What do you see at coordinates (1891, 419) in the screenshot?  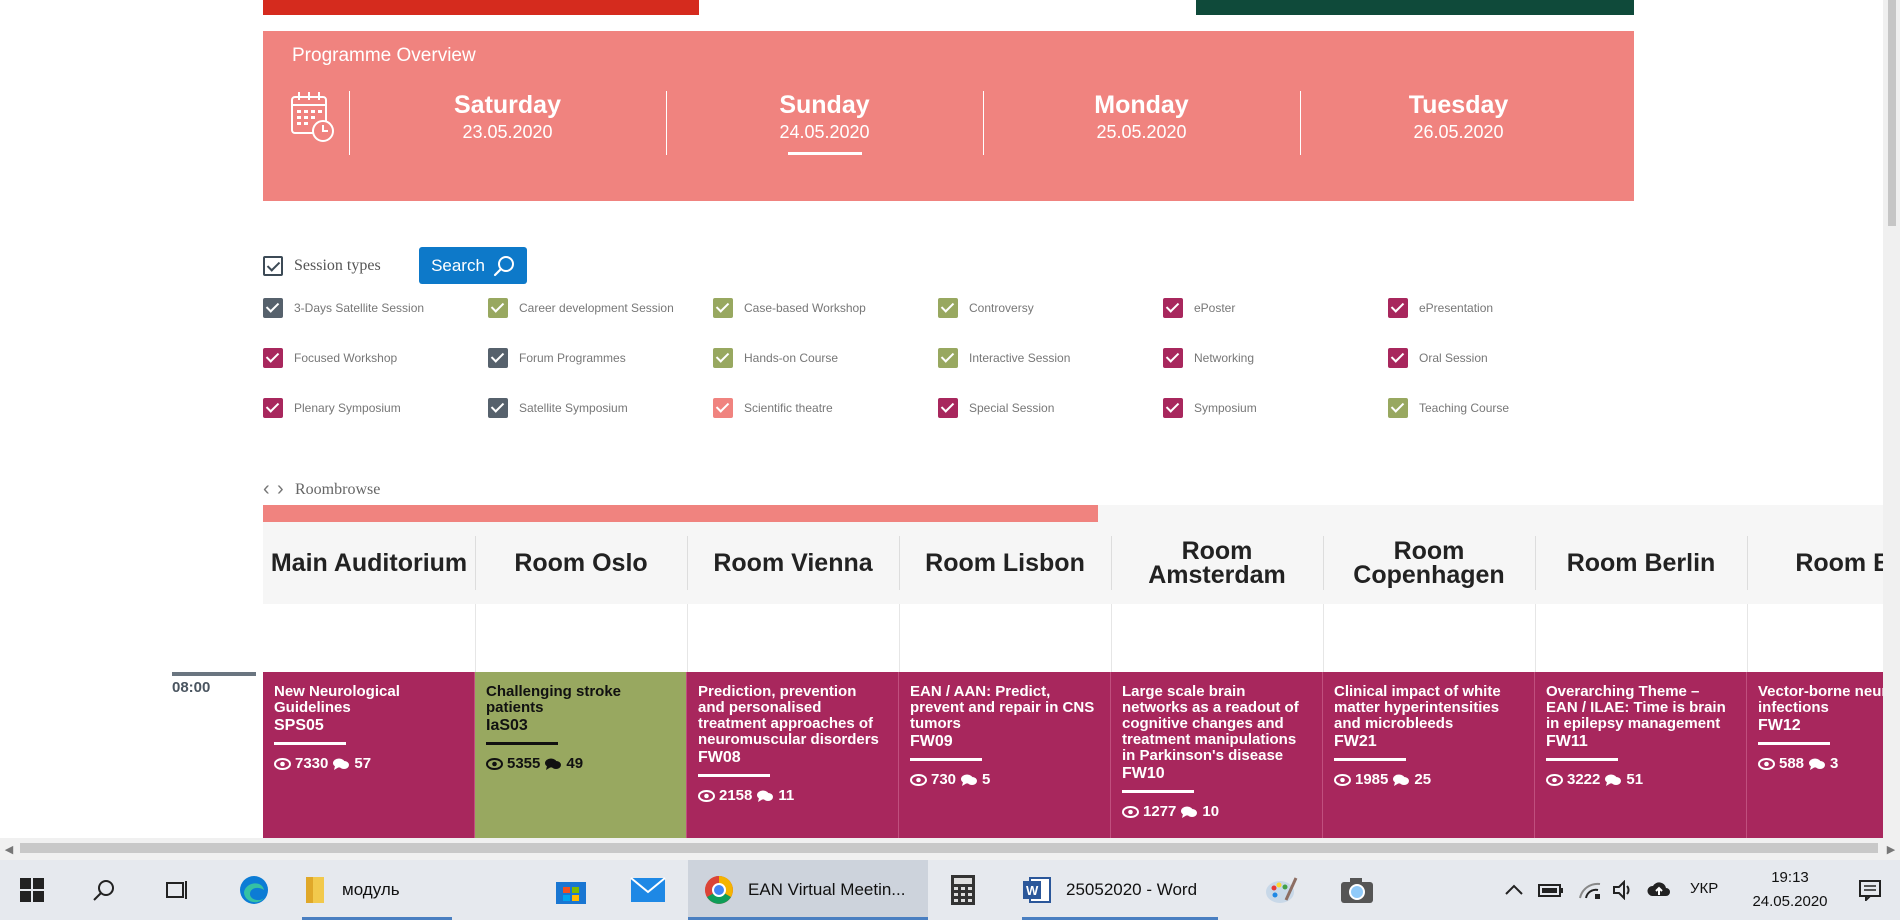 I see `vertical-scrollbar` at bounding box center [1891, 419].